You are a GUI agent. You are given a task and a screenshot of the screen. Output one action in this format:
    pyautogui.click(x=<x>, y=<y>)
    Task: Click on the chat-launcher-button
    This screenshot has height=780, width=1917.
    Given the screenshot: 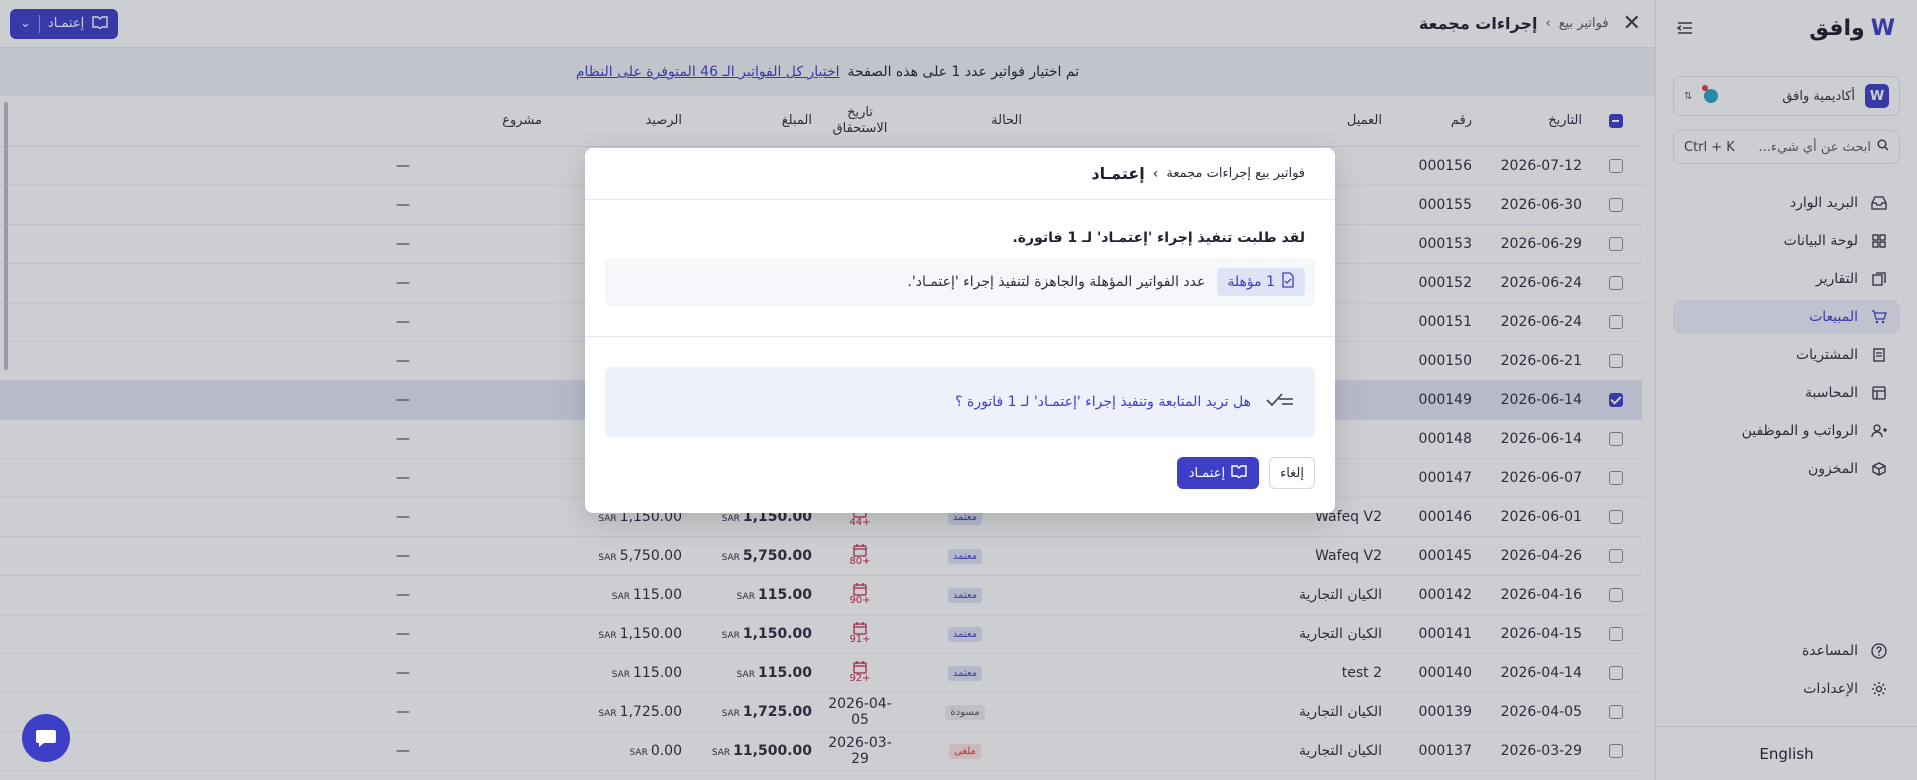 What is the action you would take?
    pyautogui.click(x=46, y=738)
    